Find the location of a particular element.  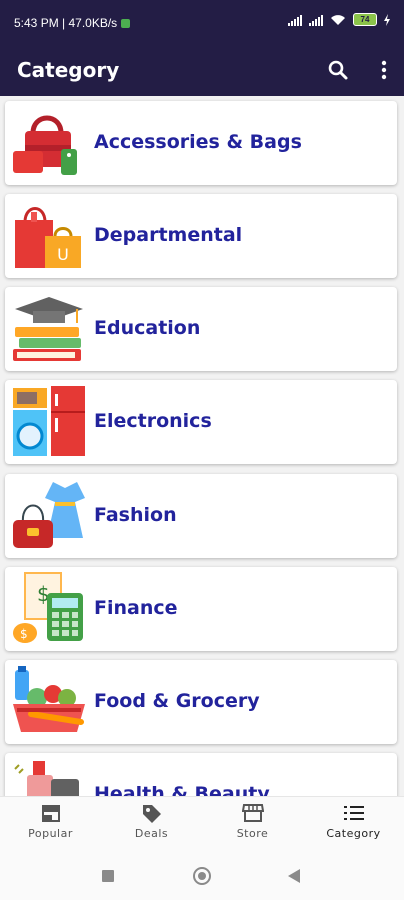

handbag-icon is located at coordinates (45, 145).